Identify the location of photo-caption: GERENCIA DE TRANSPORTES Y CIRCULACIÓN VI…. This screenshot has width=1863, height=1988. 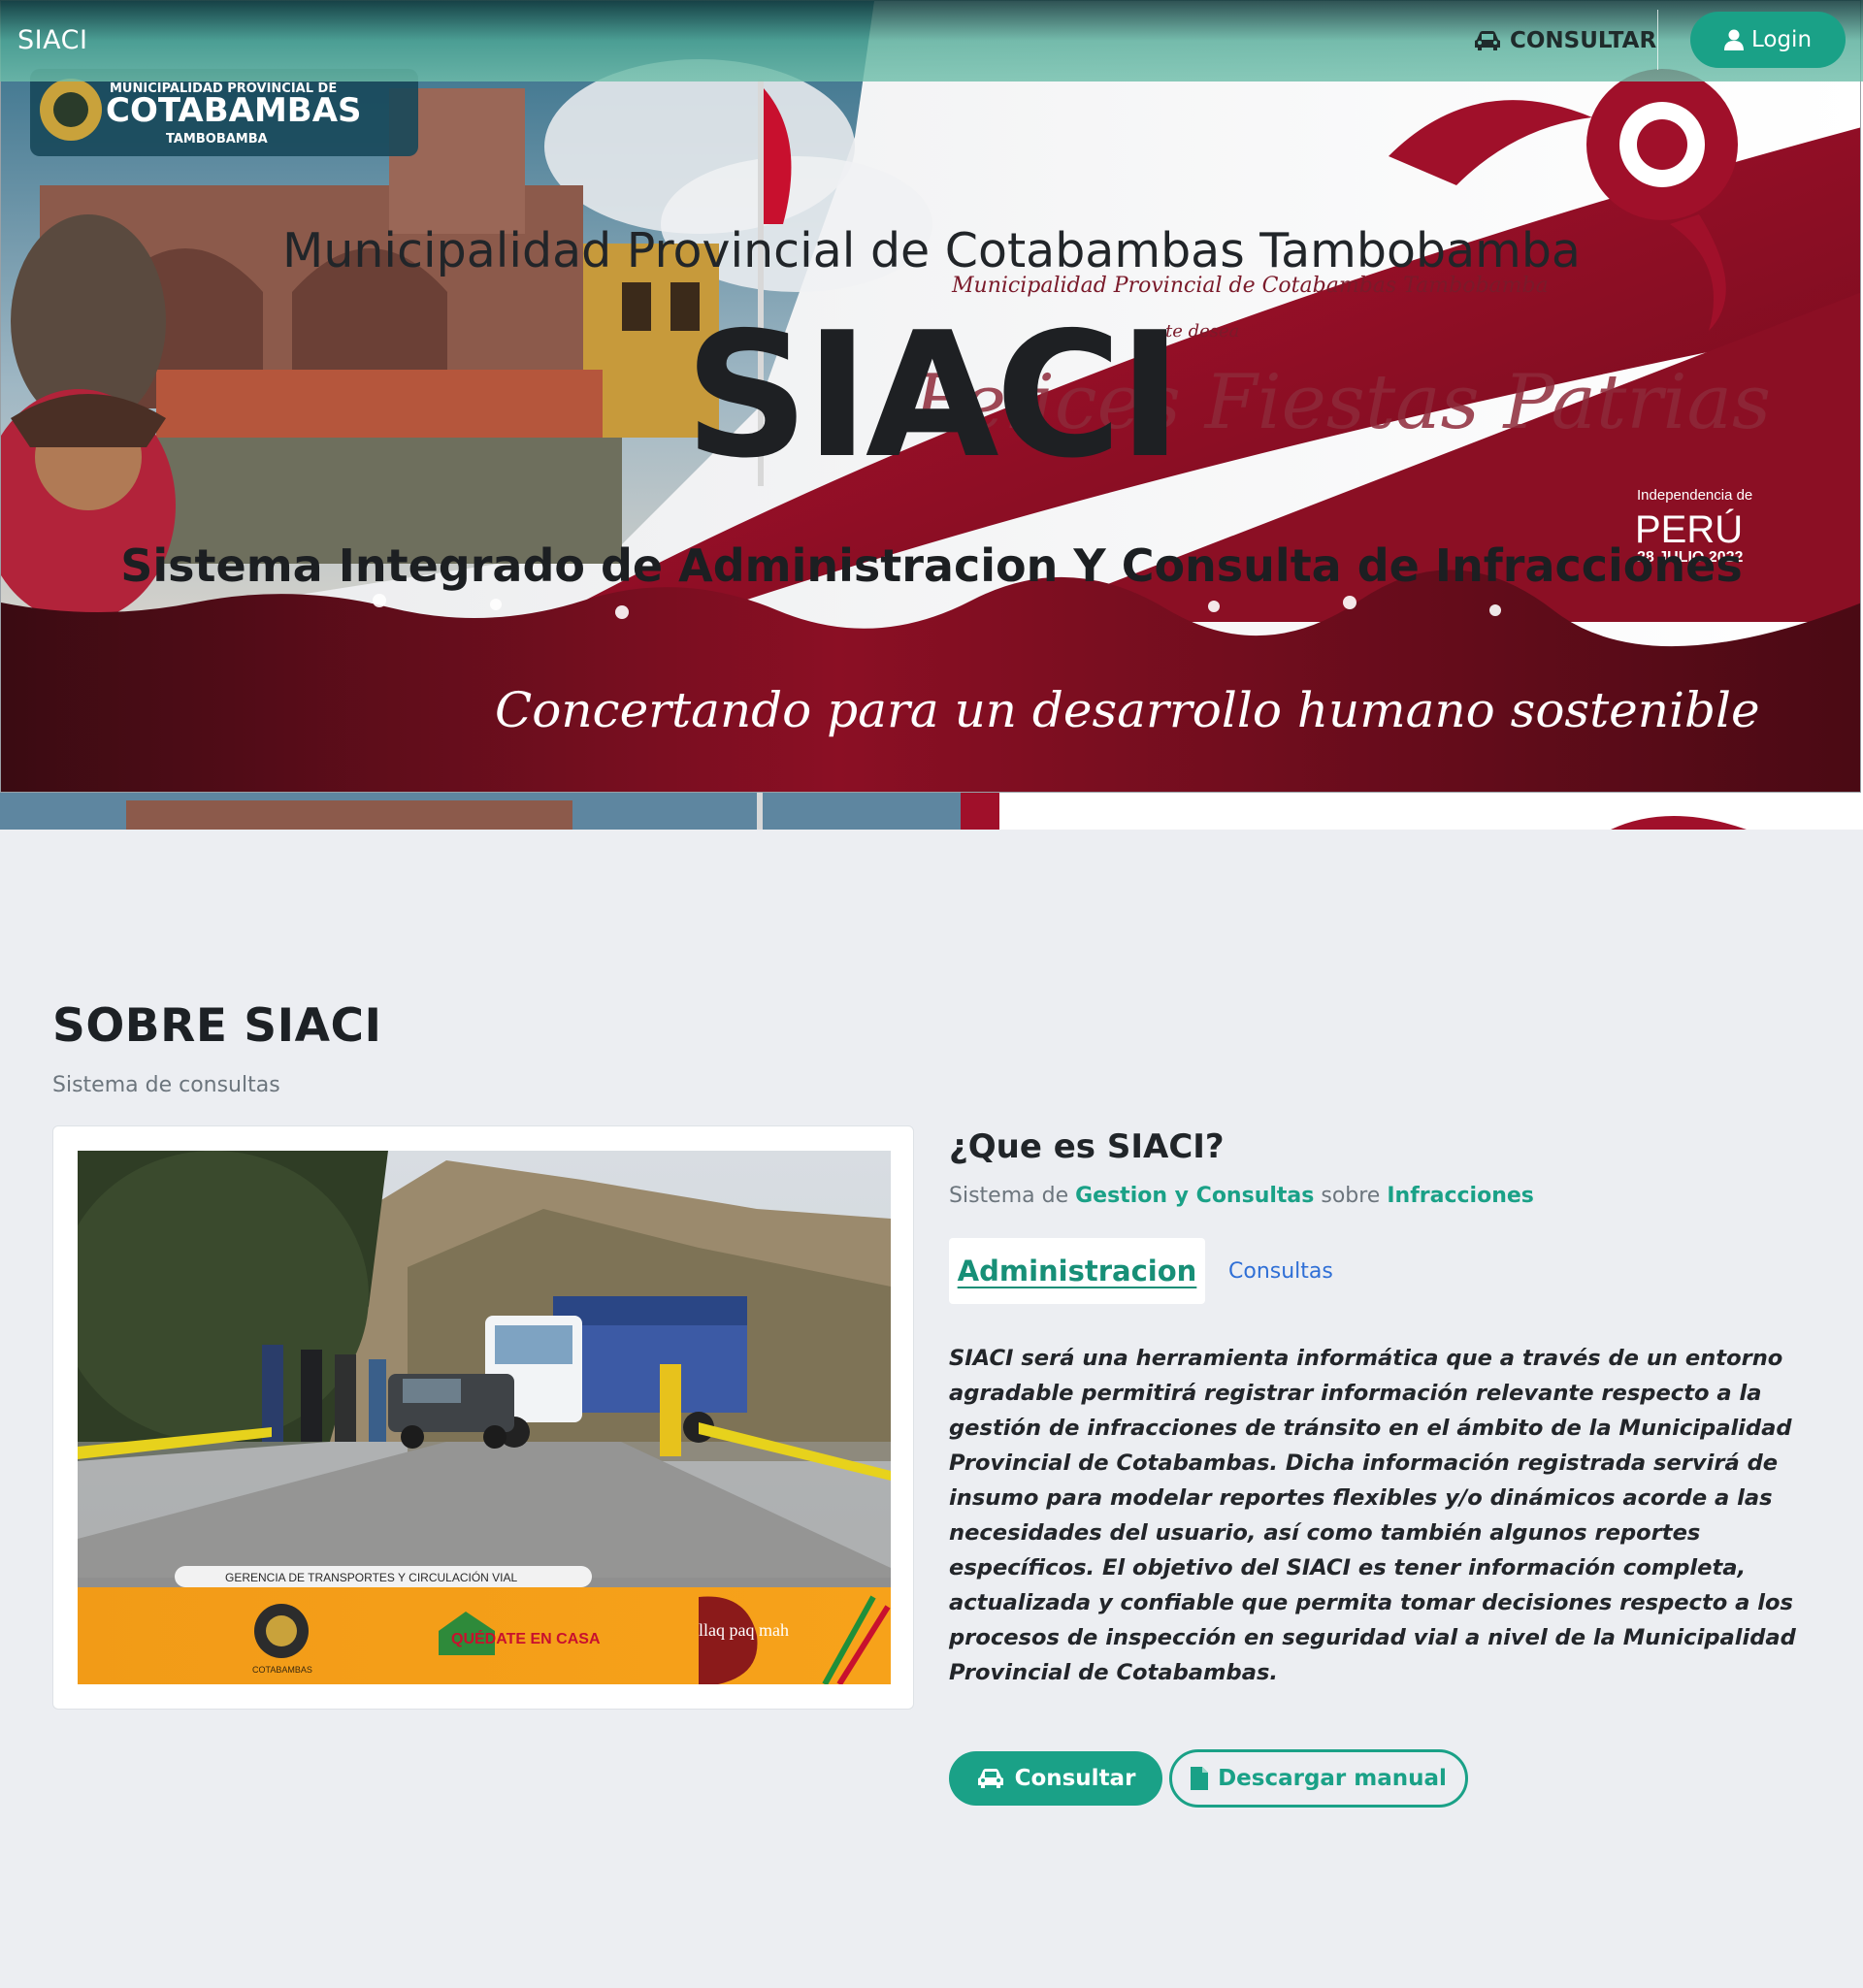
(371, 1577).